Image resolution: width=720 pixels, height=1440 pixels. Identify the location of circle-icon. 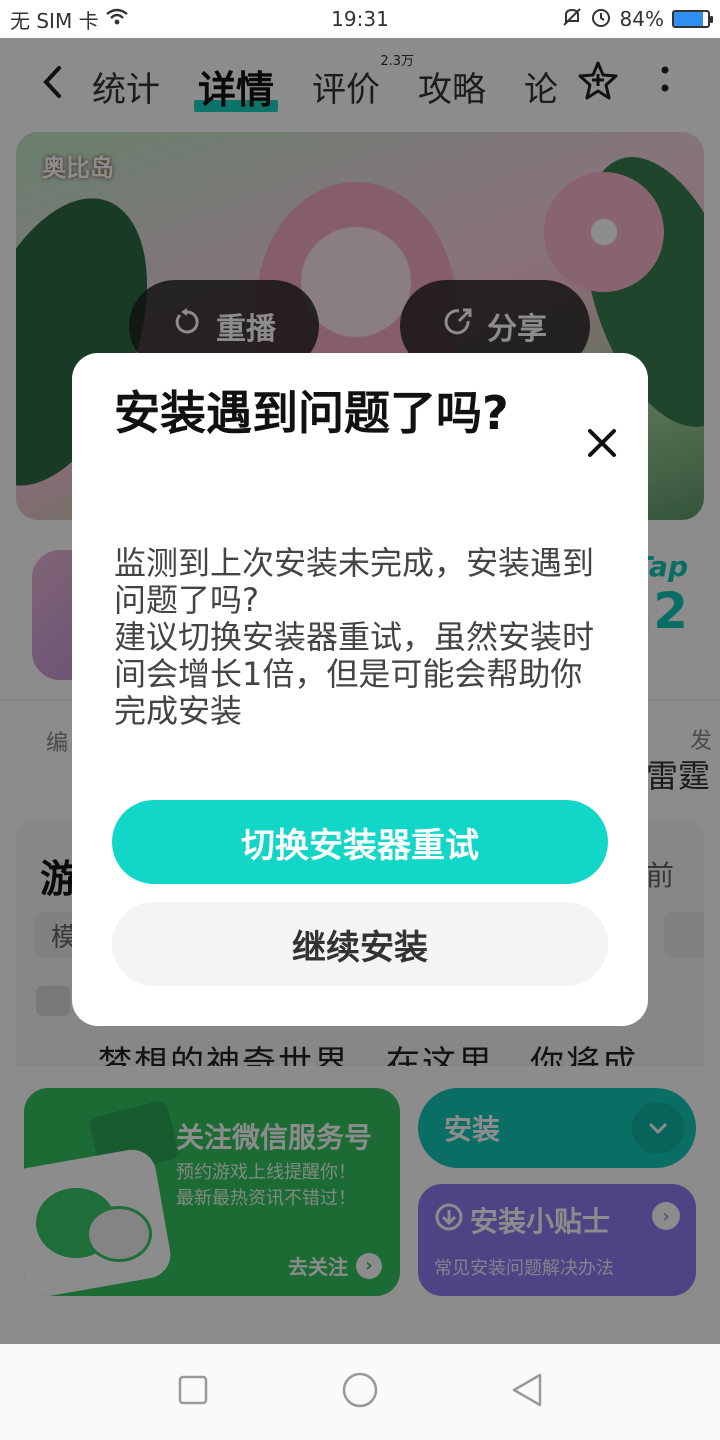
(360, 1392).